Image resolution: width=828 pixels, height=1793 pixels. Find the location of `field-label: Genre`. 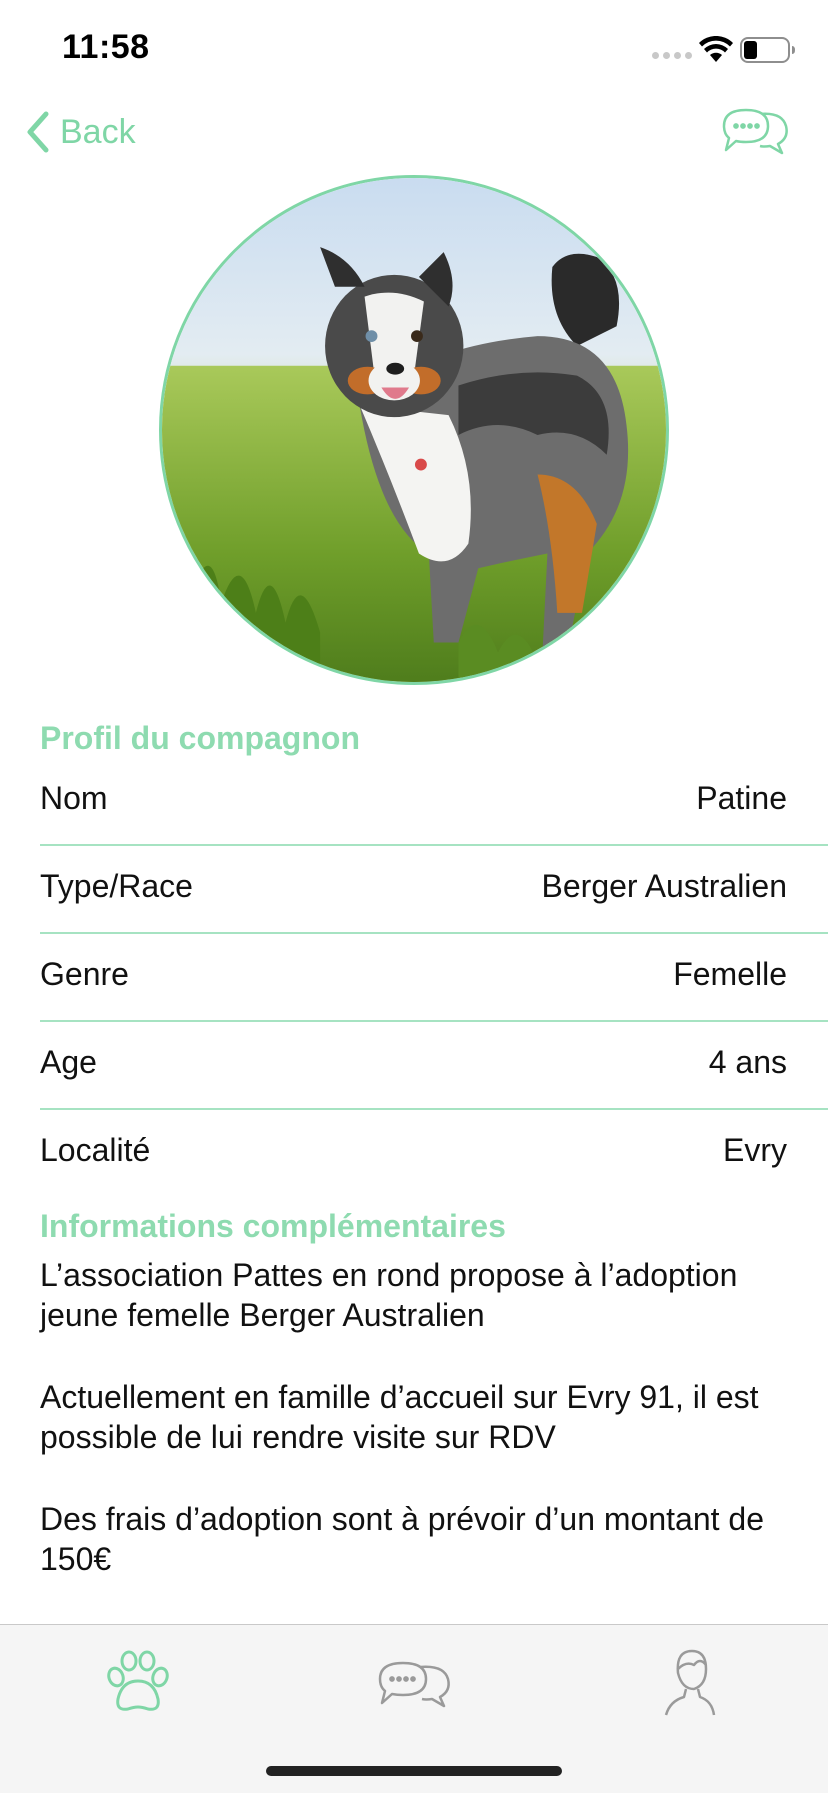

field-label: Genre is located at coordinates (84, 974).